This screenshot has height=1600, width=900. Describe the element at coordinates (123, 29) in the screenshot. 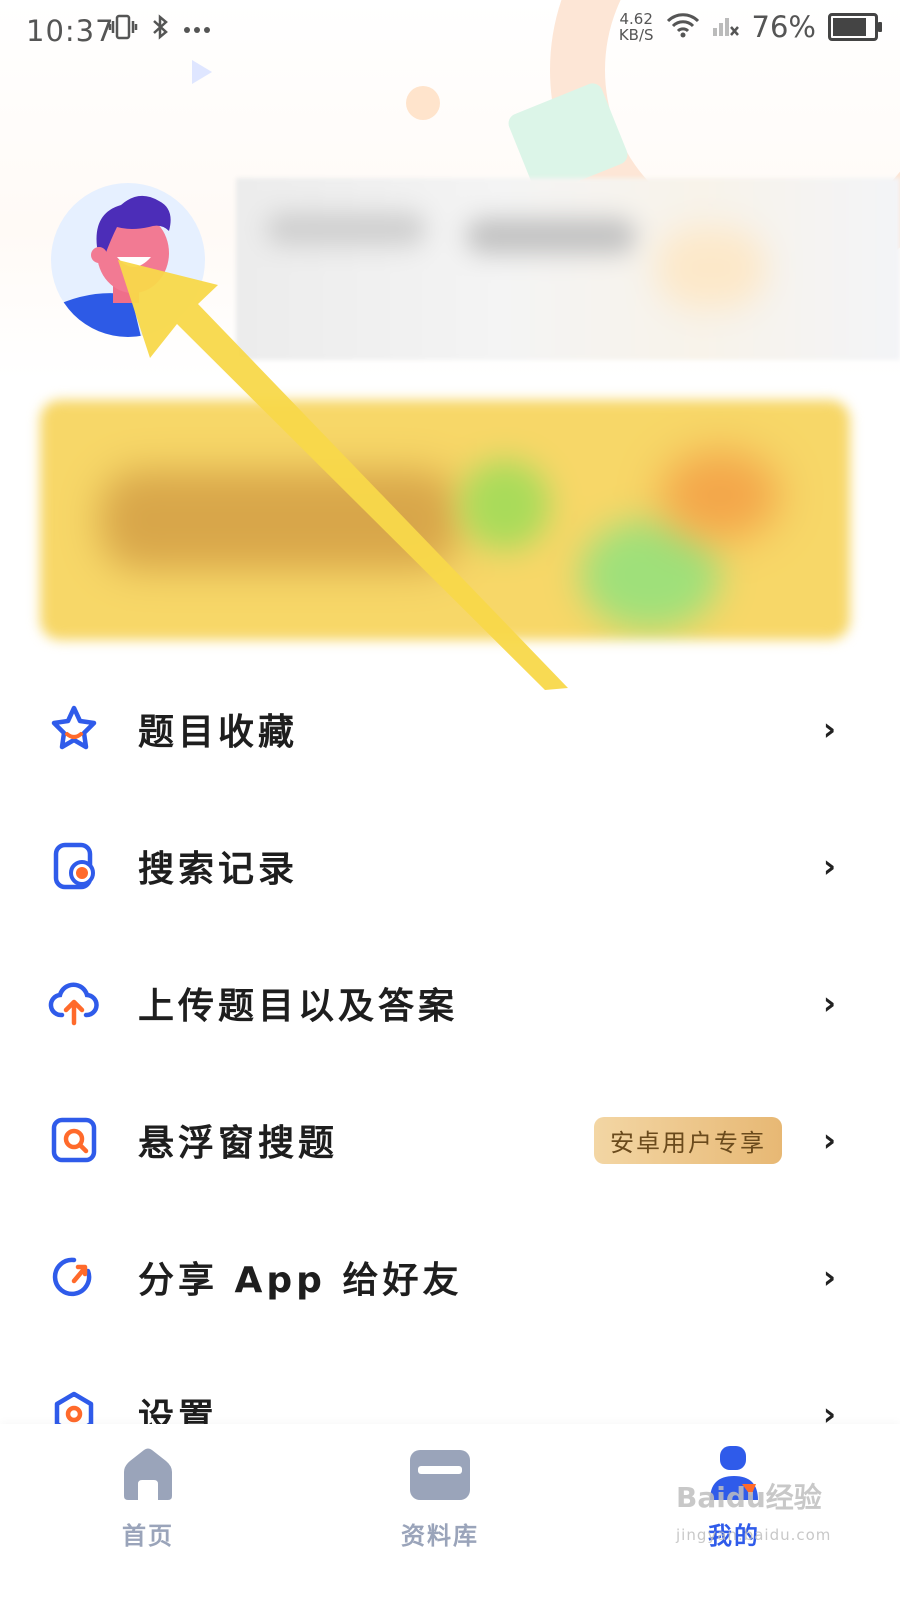

I see `vibrate-icon` at that location.